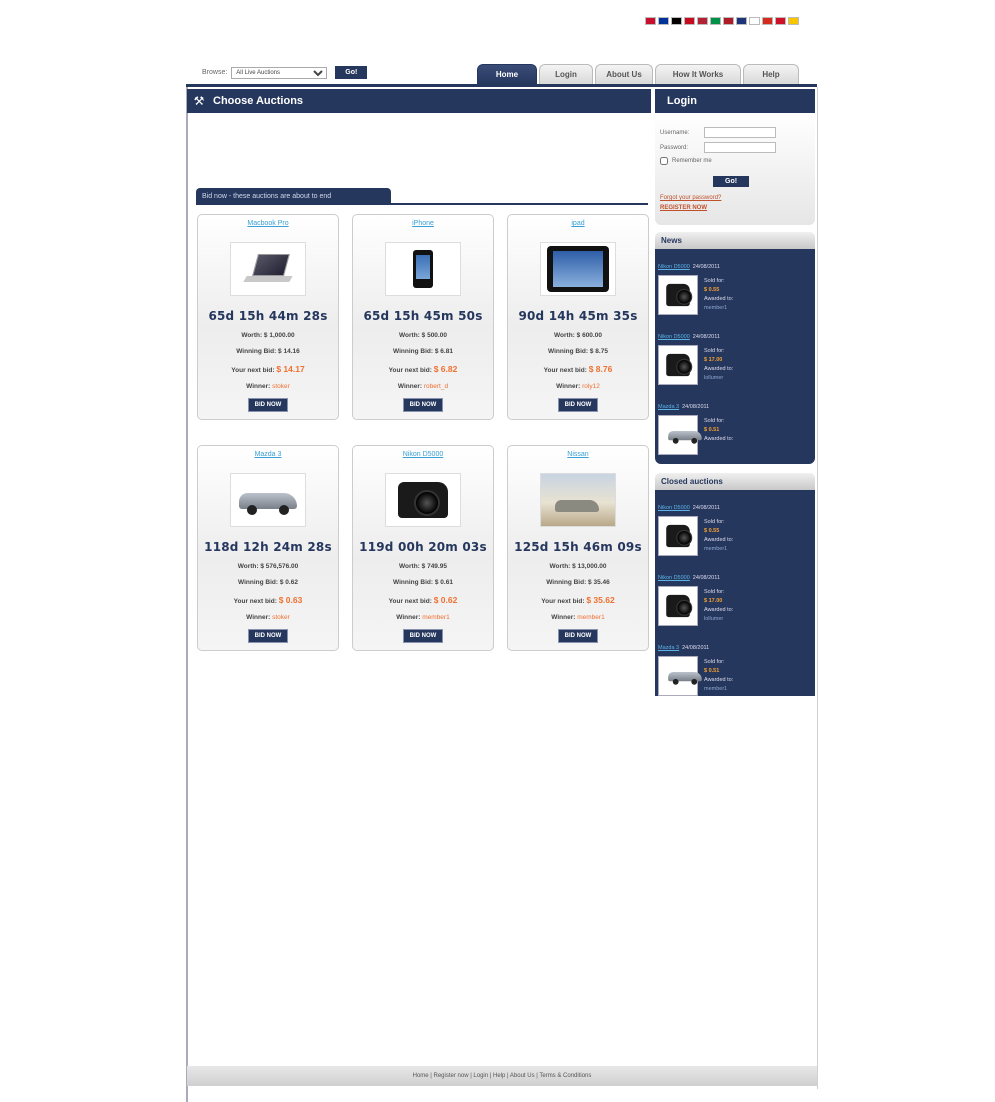 The width and height of the screenshot is (995, 1102). What do you see at coordinates (578, 457) in the screenshot?
I see `auction-title-link: Nissan` at bounding box center [578, 457].